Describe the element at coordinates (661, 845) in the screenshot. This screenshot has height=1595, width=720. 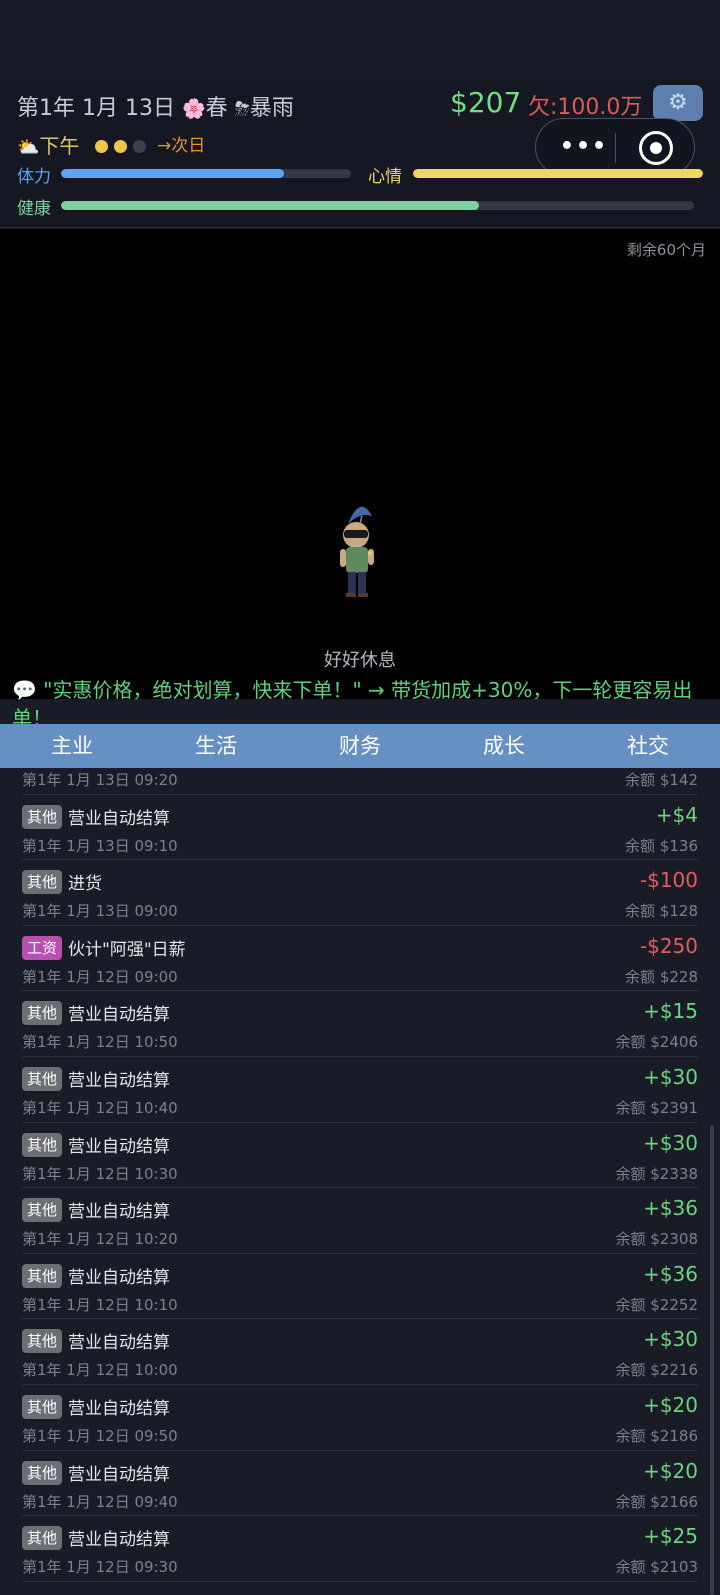
I see `transaction-balance: 余额 $136` at that location.